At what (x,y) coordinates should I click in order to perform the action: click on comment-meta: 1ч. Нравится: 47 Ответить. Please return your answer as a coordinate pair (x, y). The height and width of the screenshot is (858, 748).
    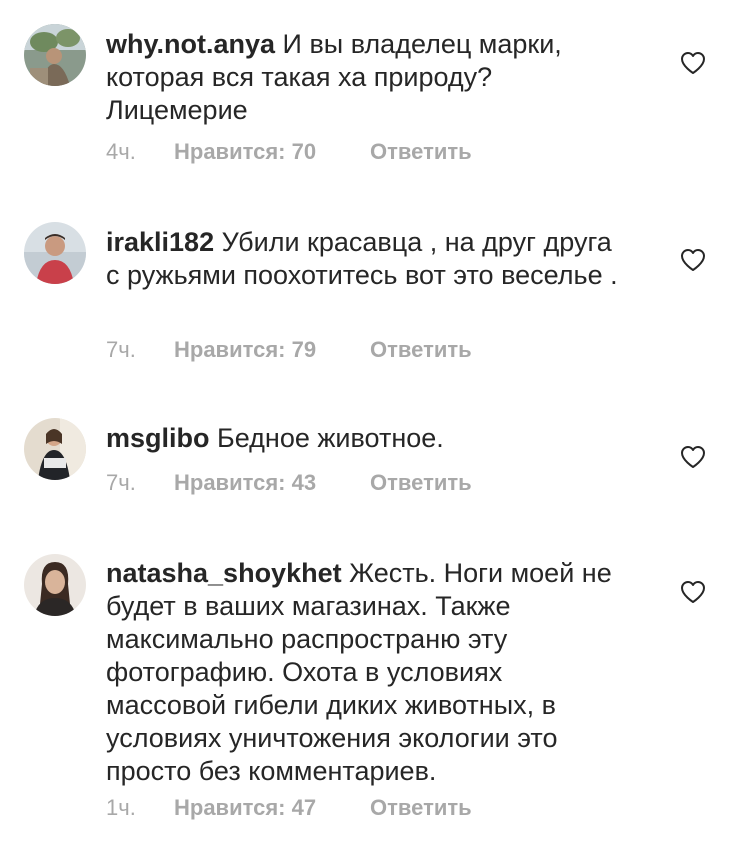
    Looking at the image, I should click on (289, 808).